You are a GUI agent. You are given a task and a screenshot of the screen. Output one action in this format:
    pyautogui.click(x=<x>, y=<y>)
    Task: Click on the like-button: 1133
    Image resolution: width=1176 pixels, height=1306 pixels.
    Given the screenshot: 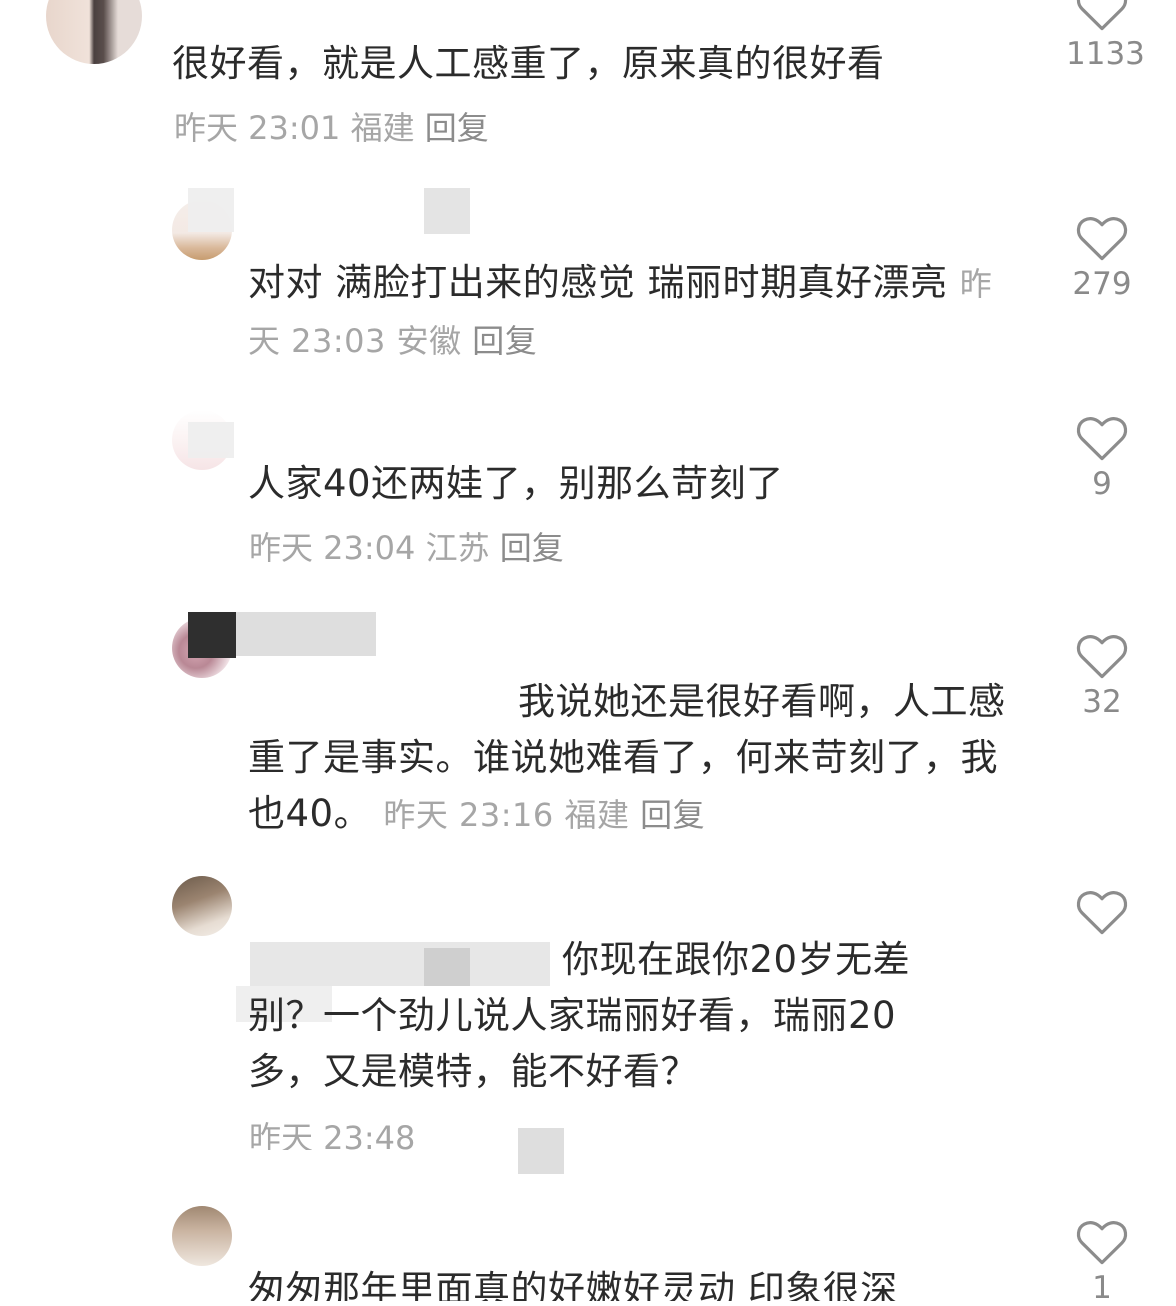 What is the action you would take?
    pyautogui.click(x=1105, y=36)
    